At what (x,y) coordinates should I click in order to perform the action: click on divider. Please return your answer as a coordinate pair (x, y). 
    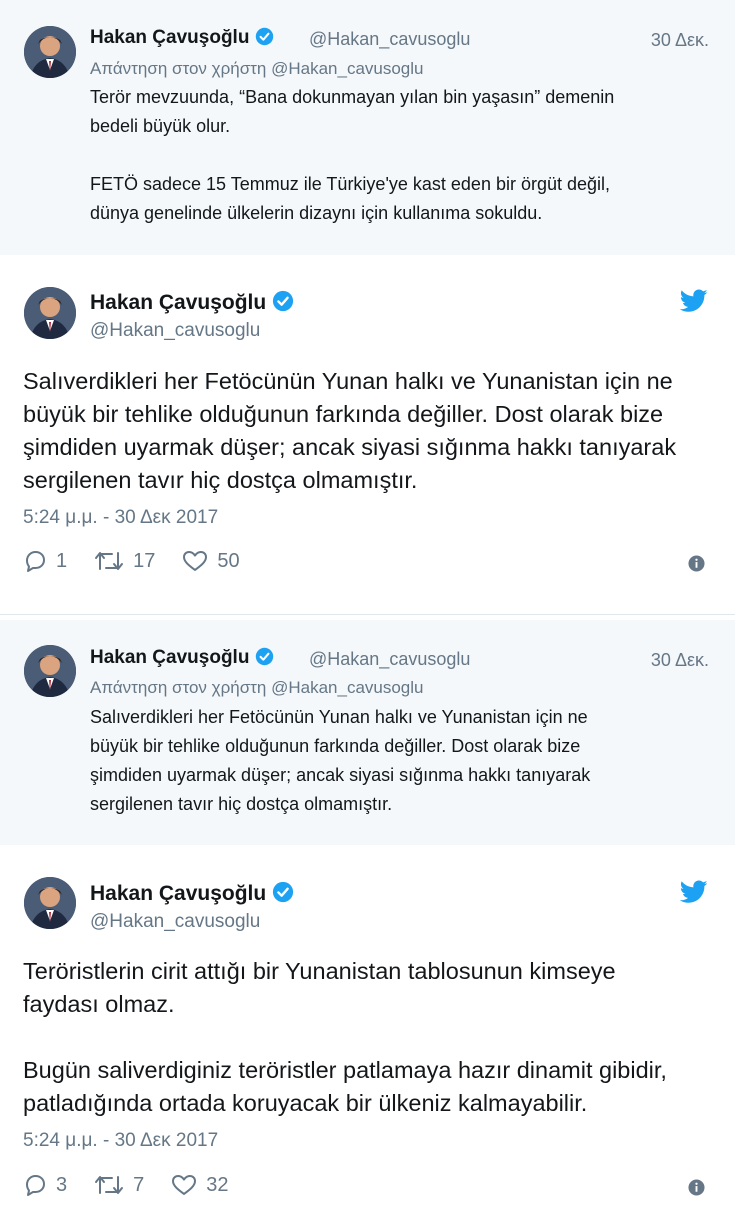
    Looking at the image, I should click on (367, 614).